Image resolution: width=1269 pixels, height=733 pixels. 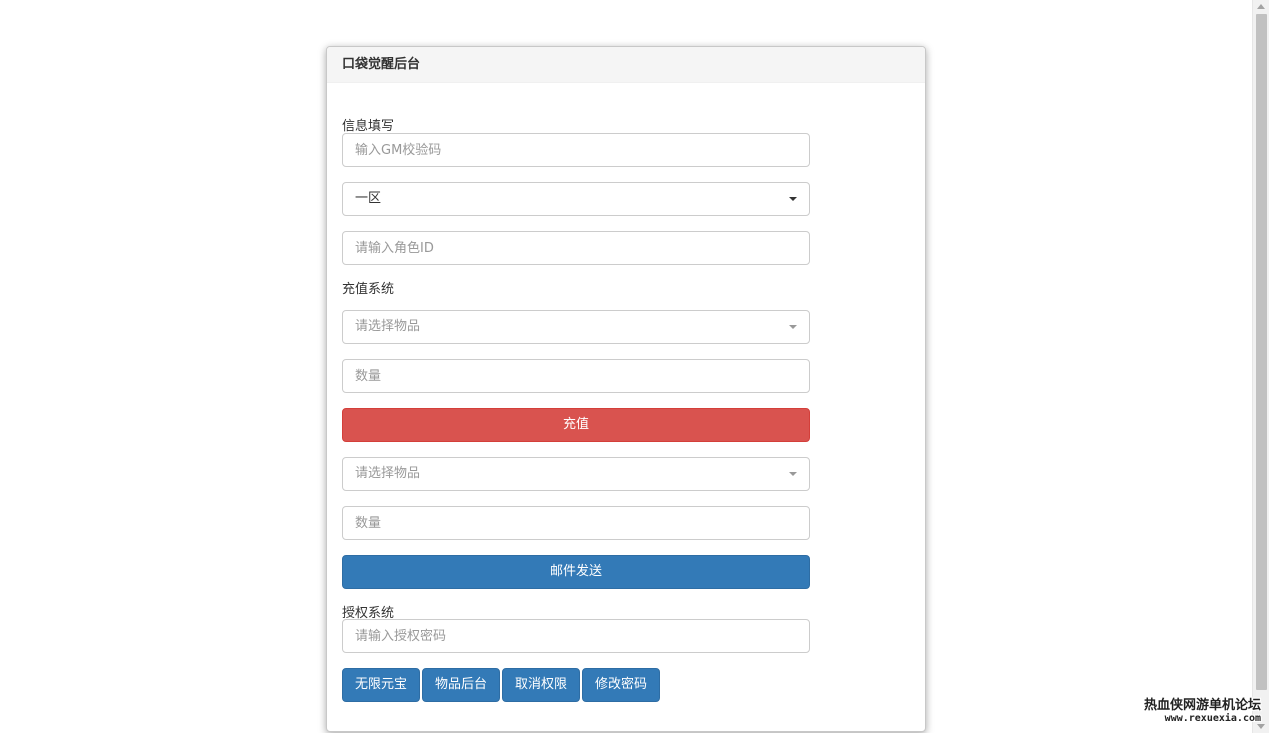 I want to click on gm-code-input, so click(x=576, y=150).